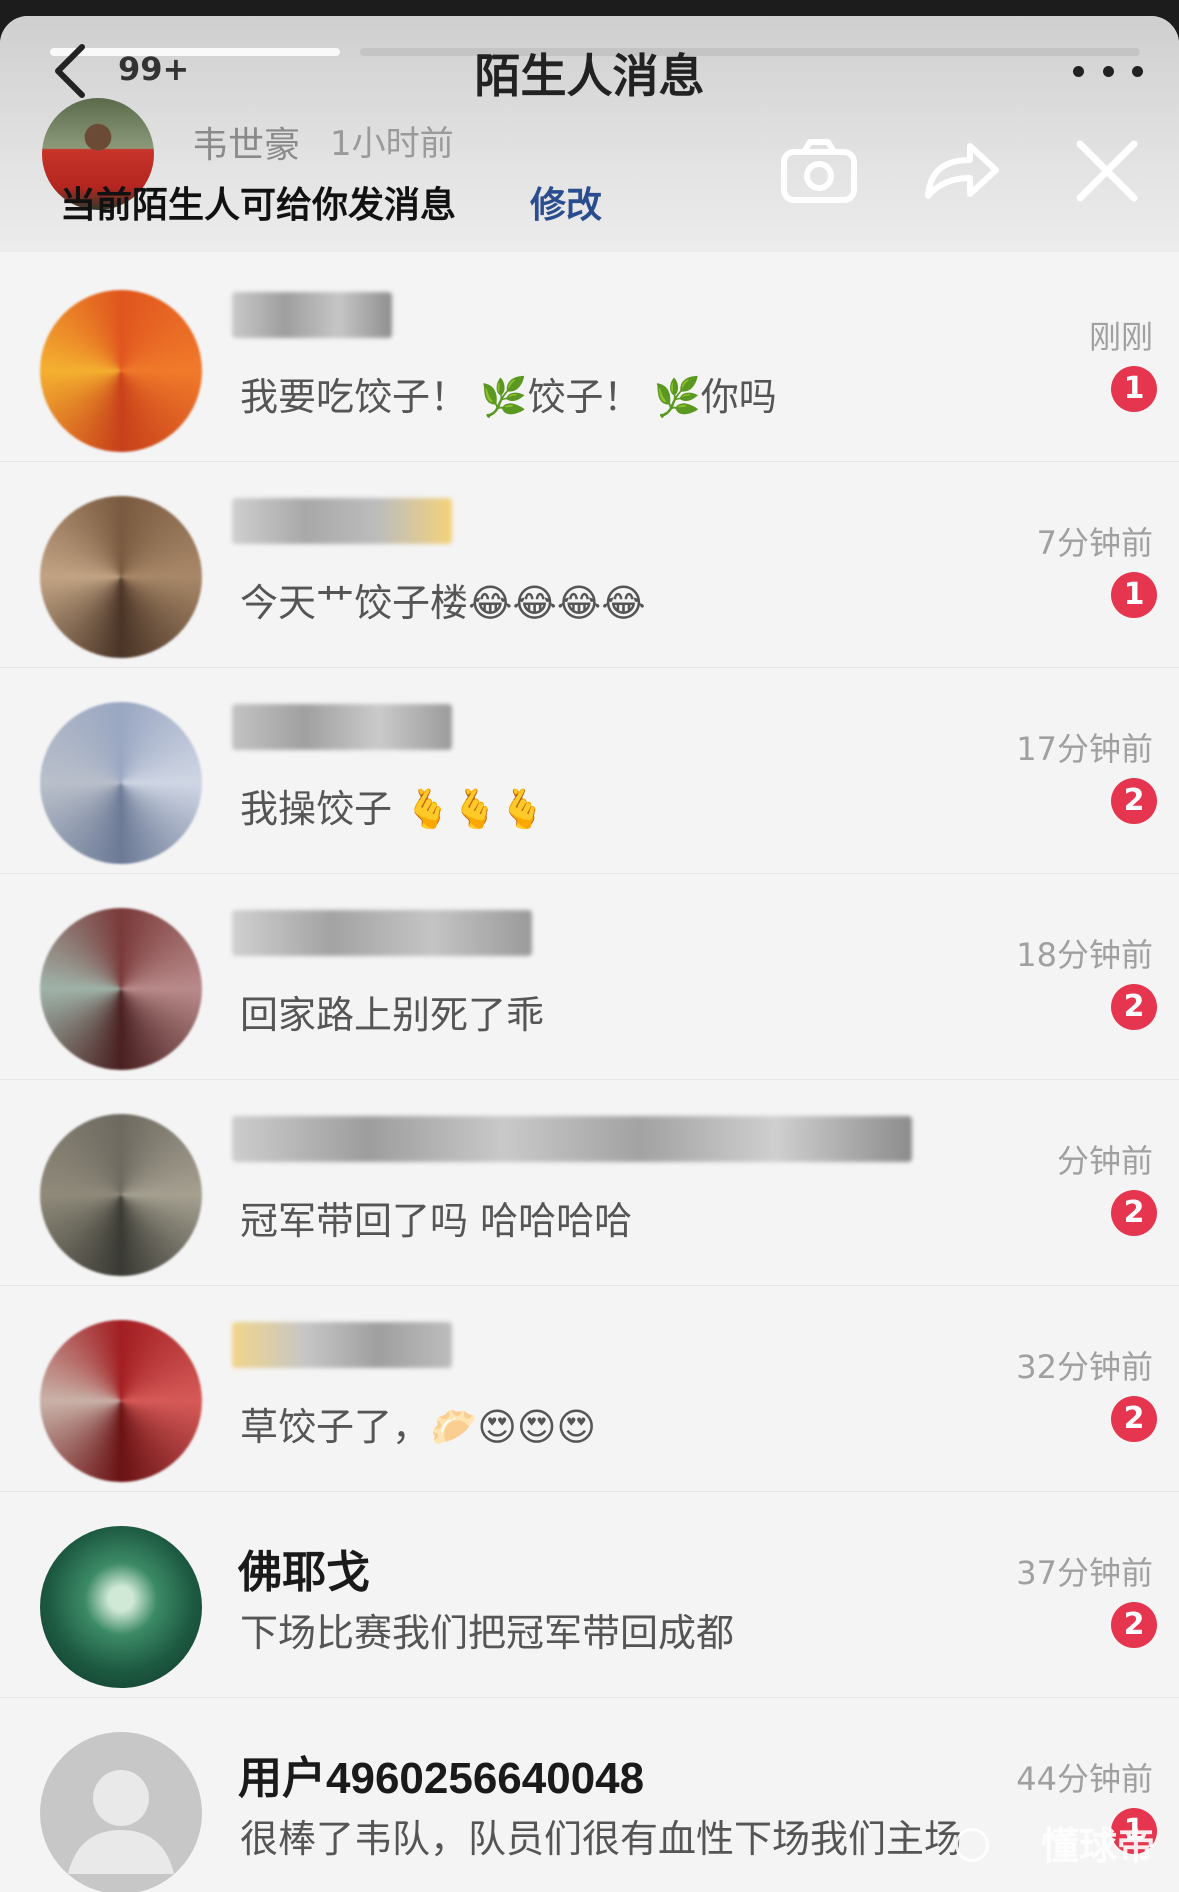  I want to click on conversation-row: 佛耶戈 37分钟前 下场比赛我们把冠军带回成都 2, so click(589, 1595).